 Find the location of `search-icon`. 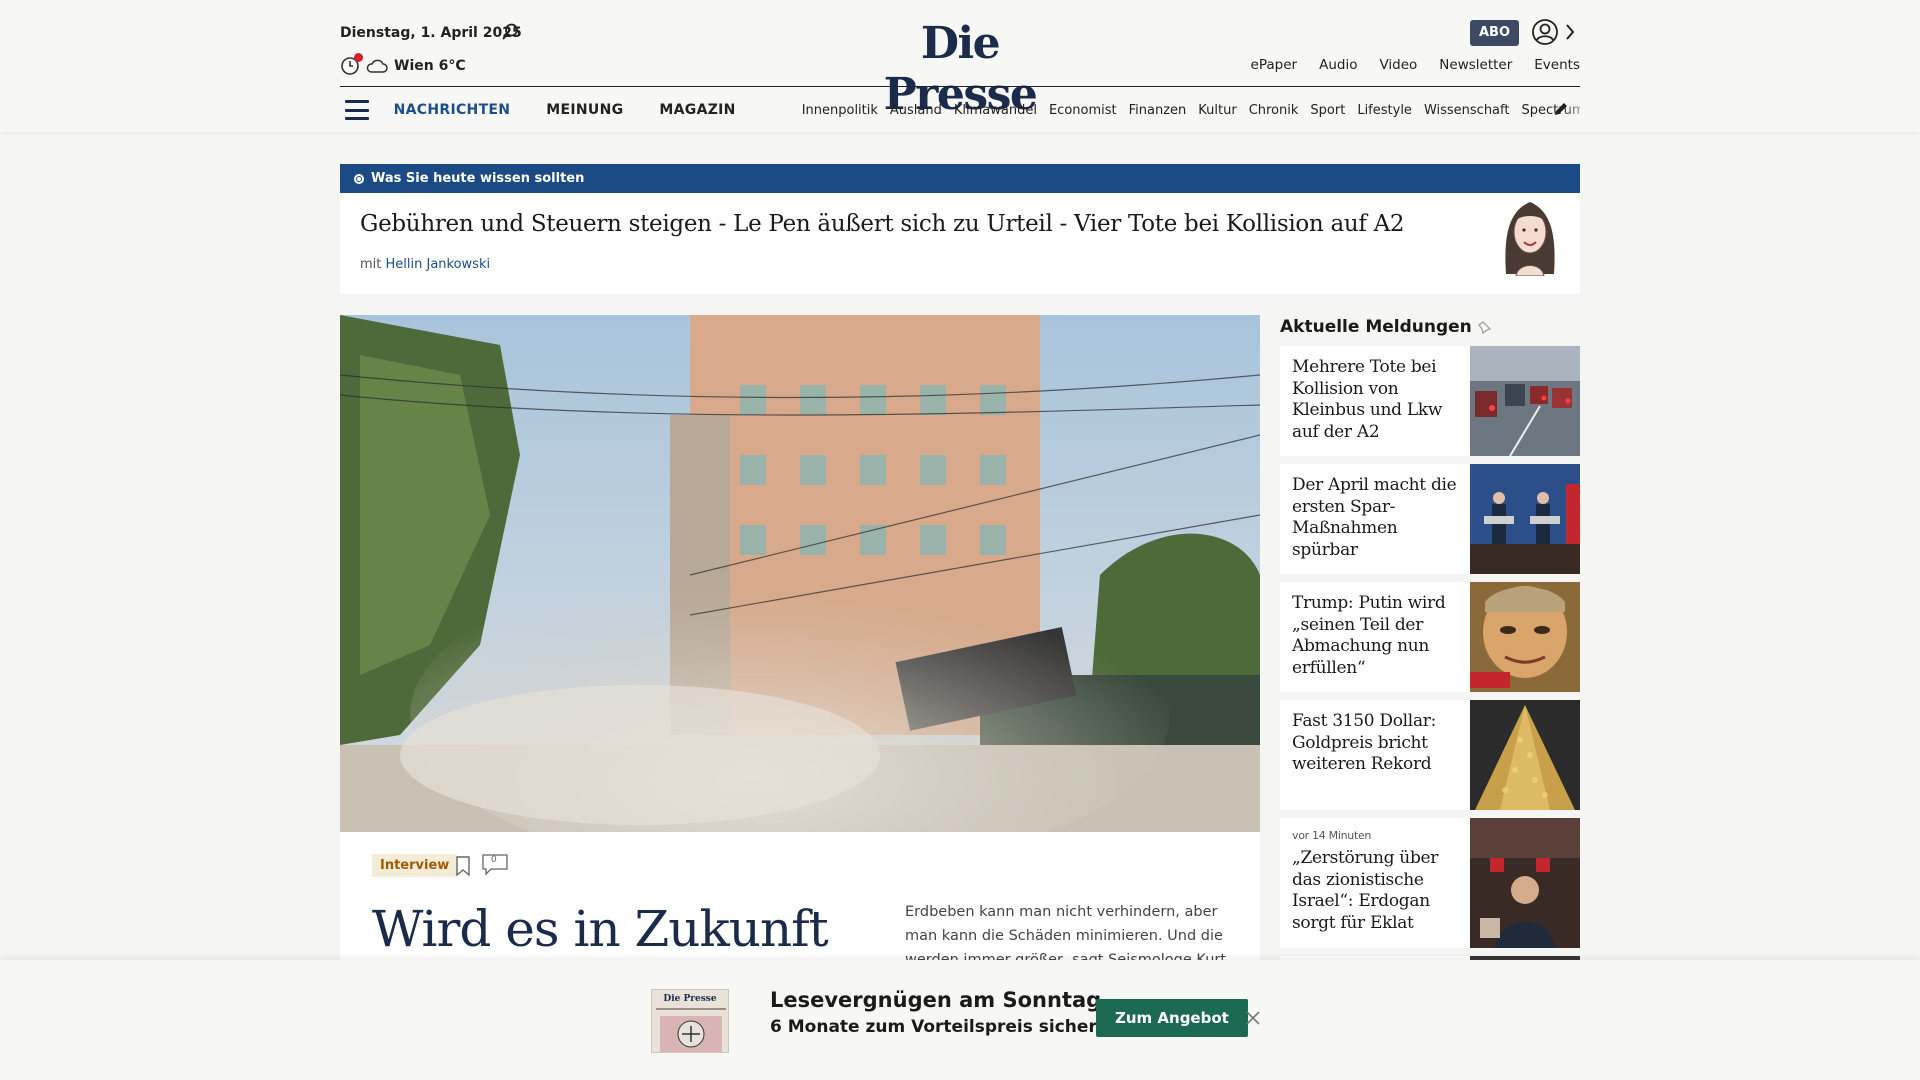

search-icon is located at coordinates (510, 32).